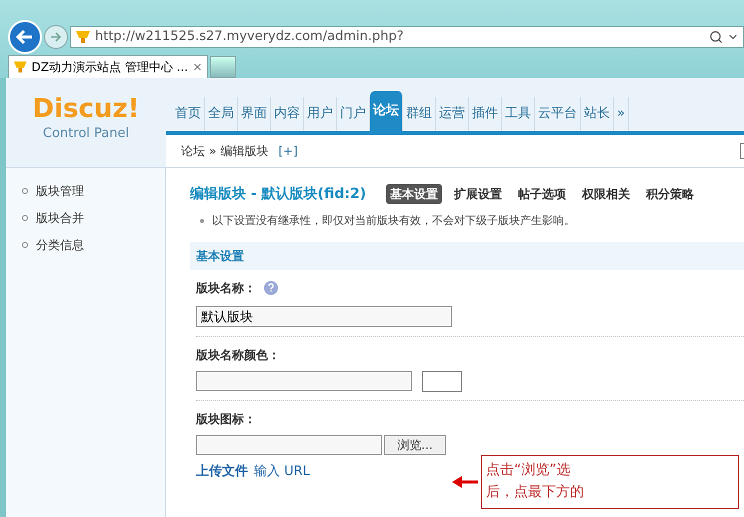 This screenshot has height=517, width=744. Describe the element at coordinates (226, 419) in the screenshot. I see `field-label: 版块图标：` at that location.